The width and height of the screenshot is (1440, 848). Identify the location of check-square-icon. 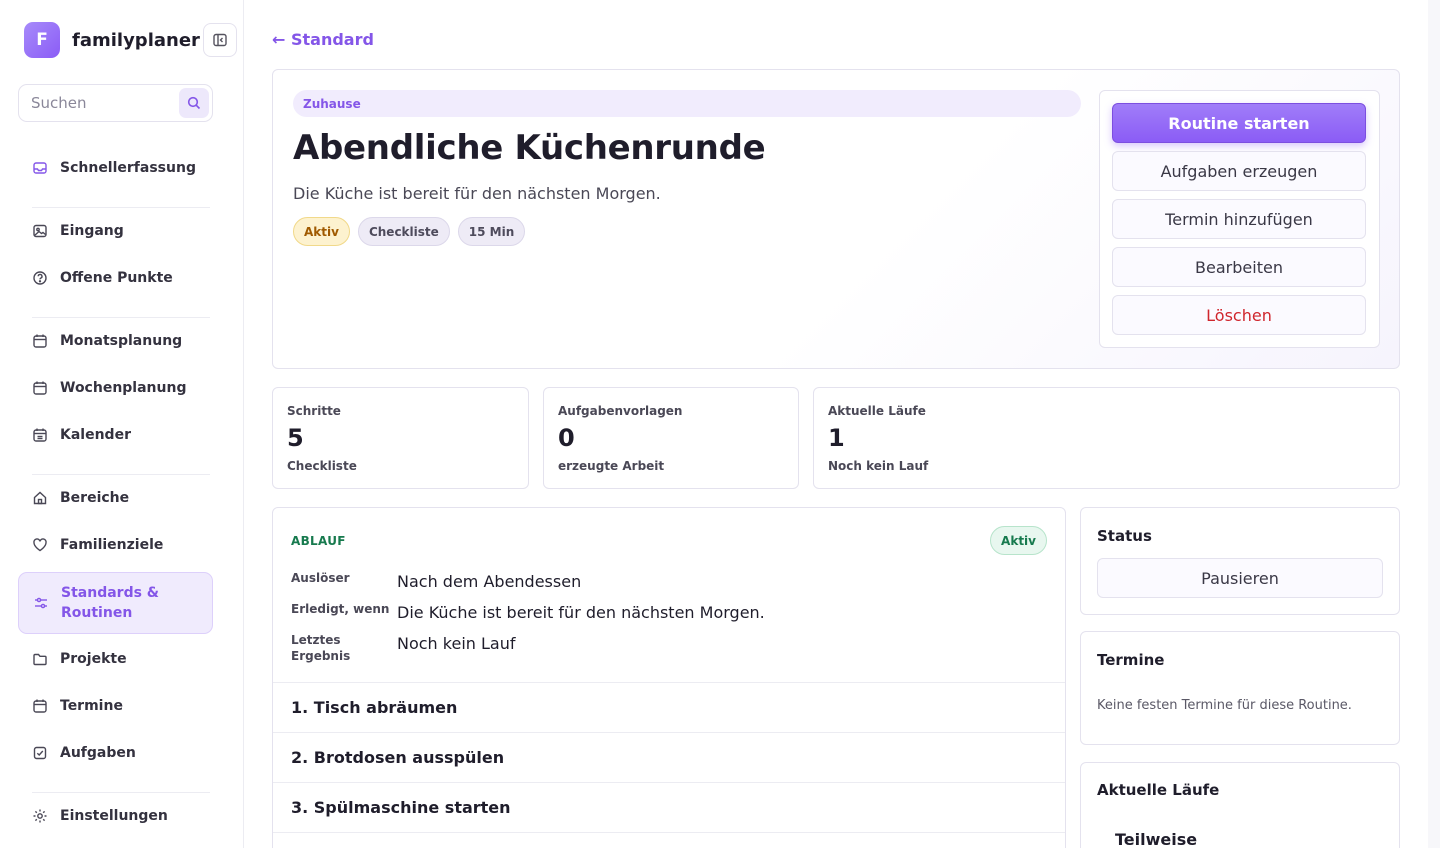
(40, 753).